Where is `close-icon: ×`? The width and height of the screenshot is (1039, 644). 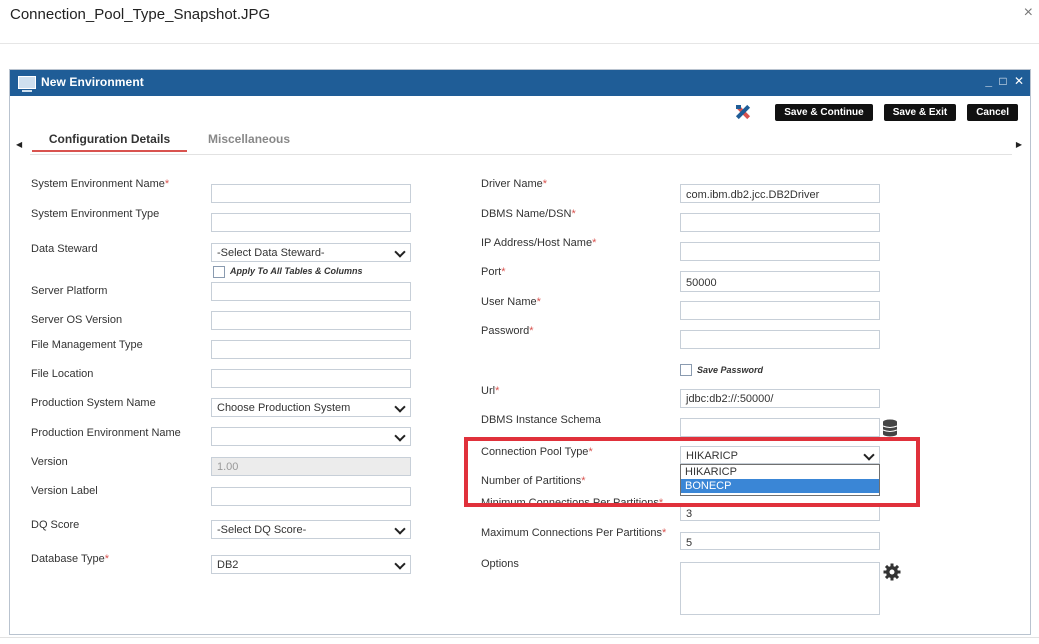
close-icon: × is located at coordinates (1028, 13).